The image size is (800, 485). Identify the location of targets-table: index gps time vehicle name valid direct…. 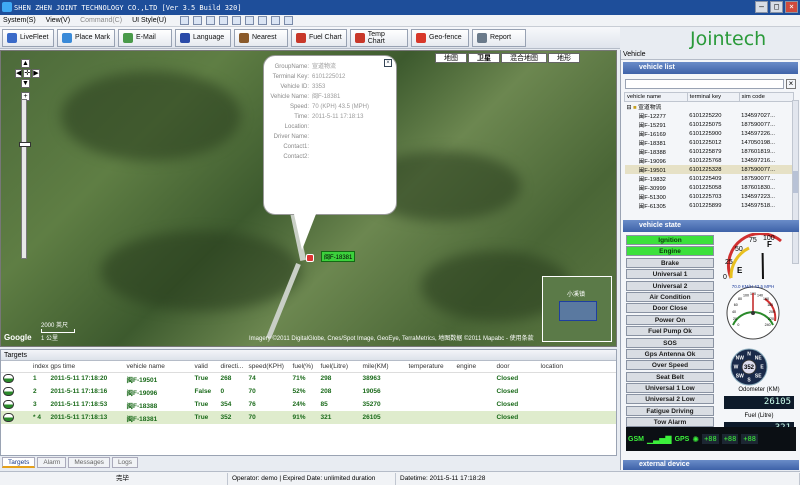
(308, 392).